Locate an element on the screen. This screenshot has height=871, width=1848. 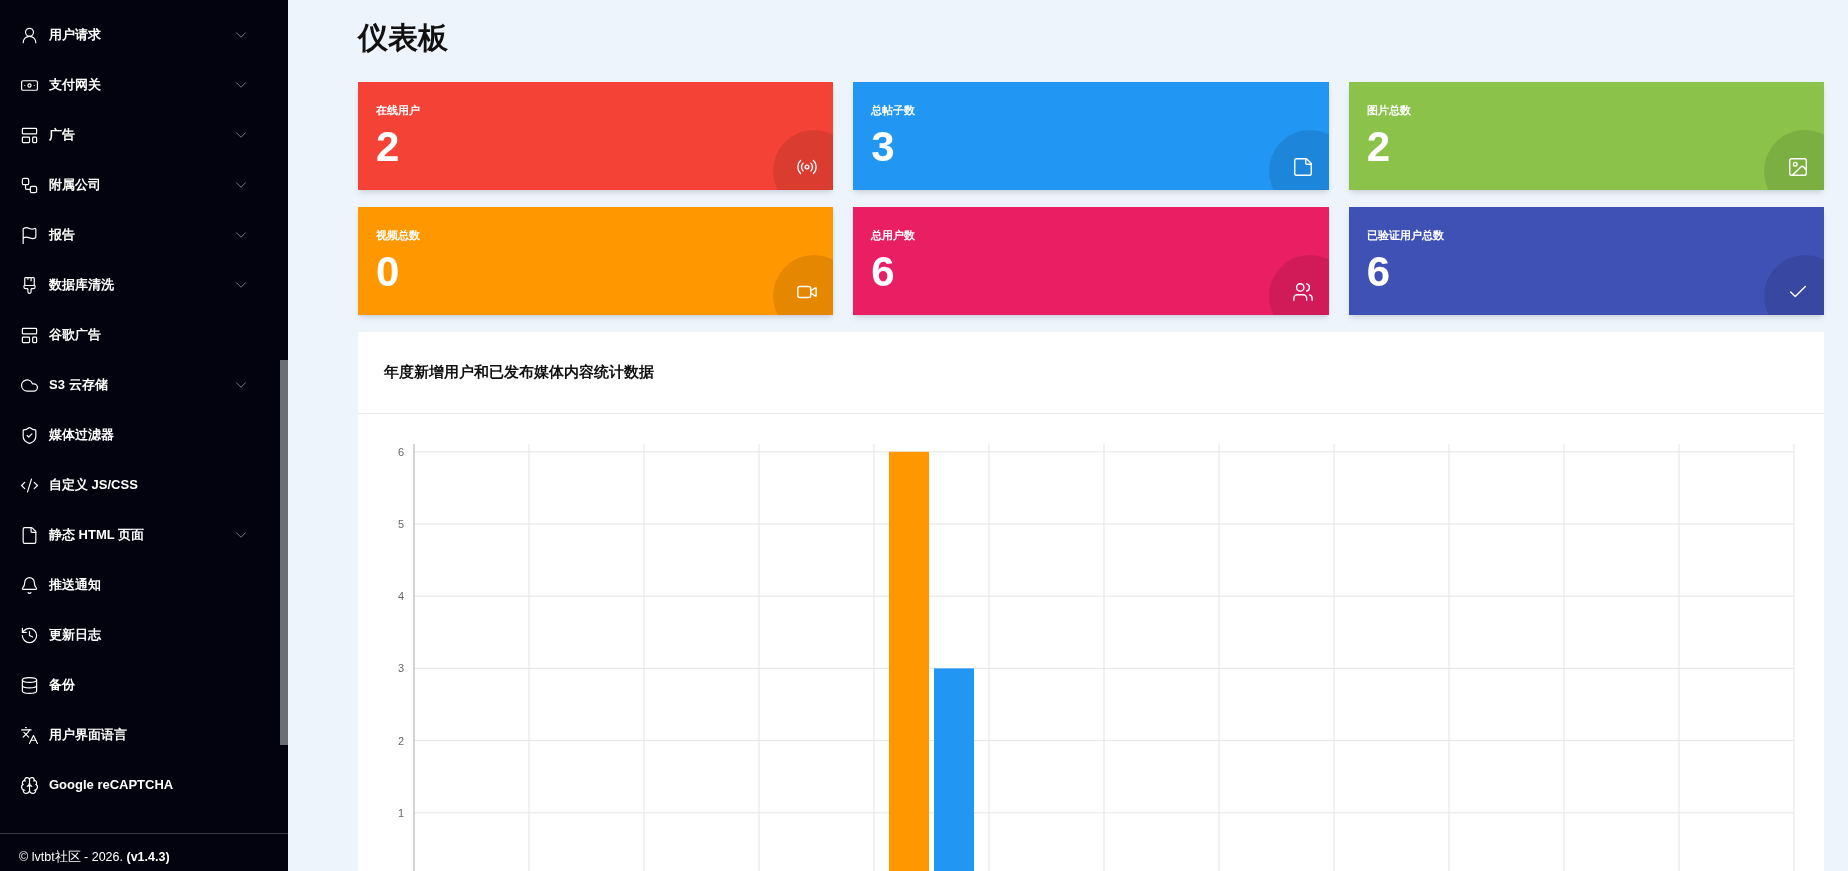
footer-text: © lvtbt社区 - 2026. (v1.4.3) is located at coordinates (94, 857).